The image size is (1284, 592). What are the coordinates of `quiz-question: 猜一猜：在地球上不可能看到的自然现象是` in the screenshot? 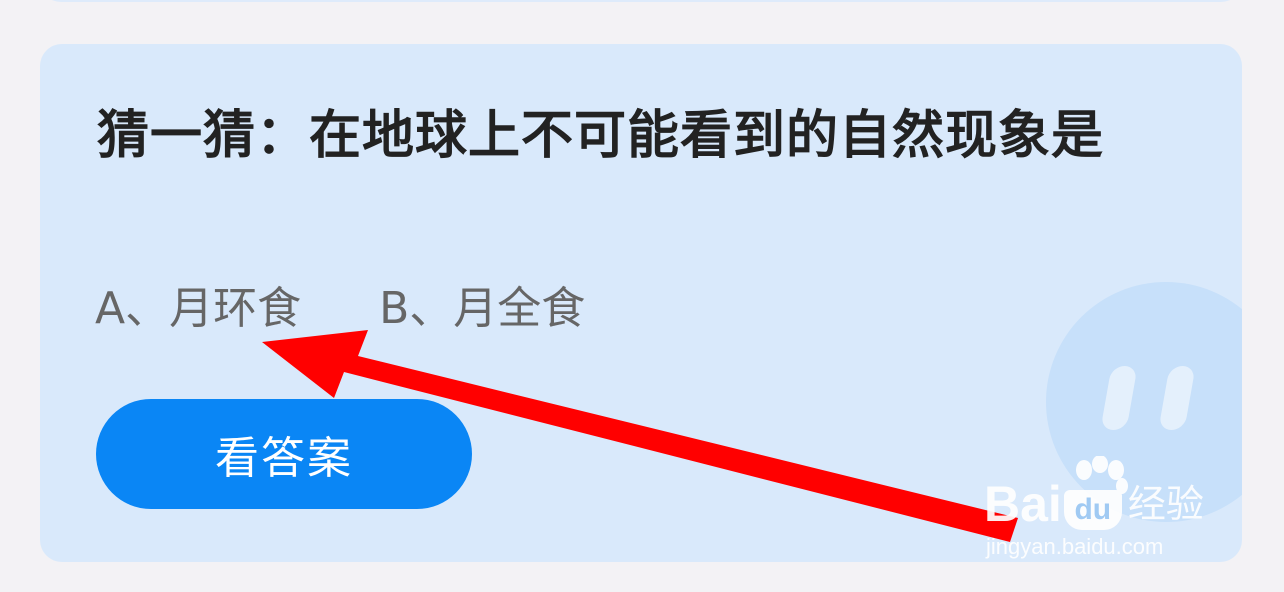 It's located at (601, 136).